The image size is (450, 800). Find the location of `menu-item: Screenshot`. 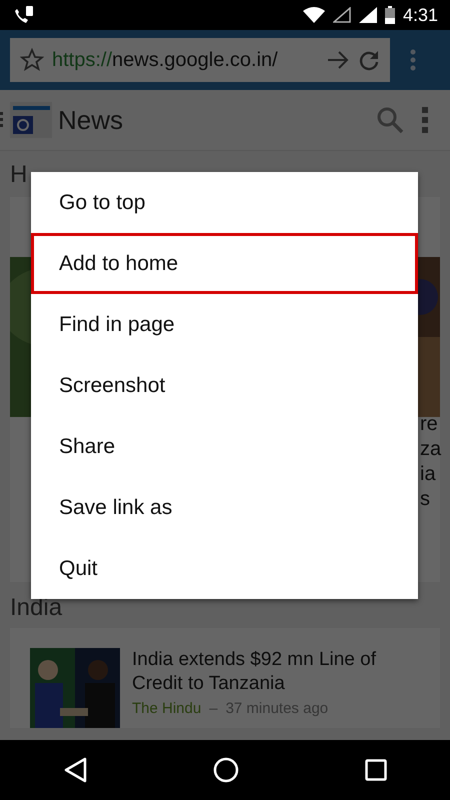

menu-item: Screenshot is located at coordinates (224, 385).